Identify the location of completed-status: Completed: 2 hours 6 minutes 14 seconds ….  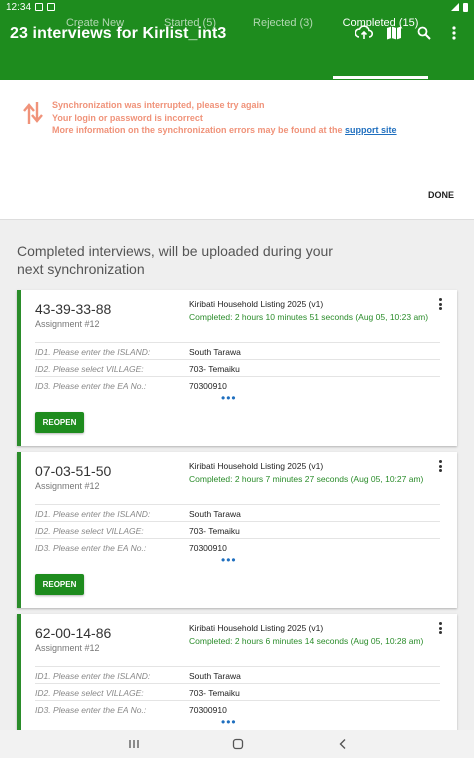
(306, 641).